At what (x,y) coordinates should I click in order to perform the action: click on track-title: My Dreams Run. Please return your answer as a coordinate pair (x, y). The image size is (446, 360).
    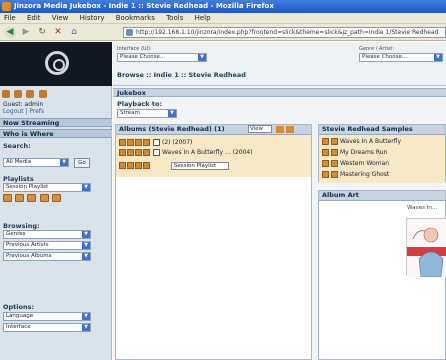
    Looking at the image, I should click on (363, 152).